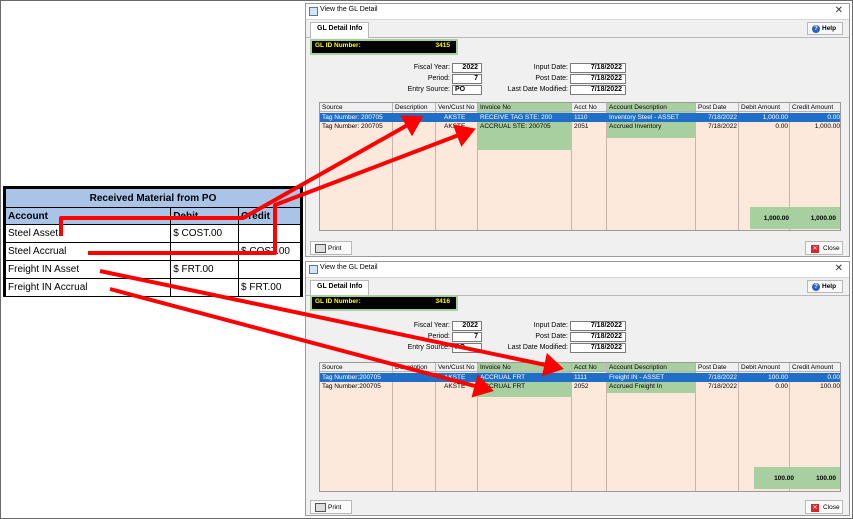  I want to click on debit-value: $ COST.00, so click(205, 233).